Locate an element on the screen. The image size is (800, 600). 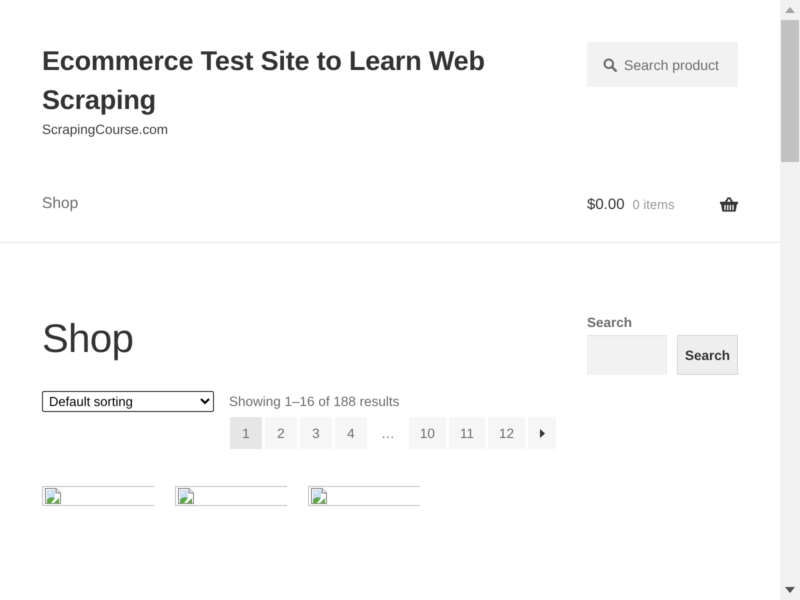
caret-right-icon is located at coordinates (542, 433).